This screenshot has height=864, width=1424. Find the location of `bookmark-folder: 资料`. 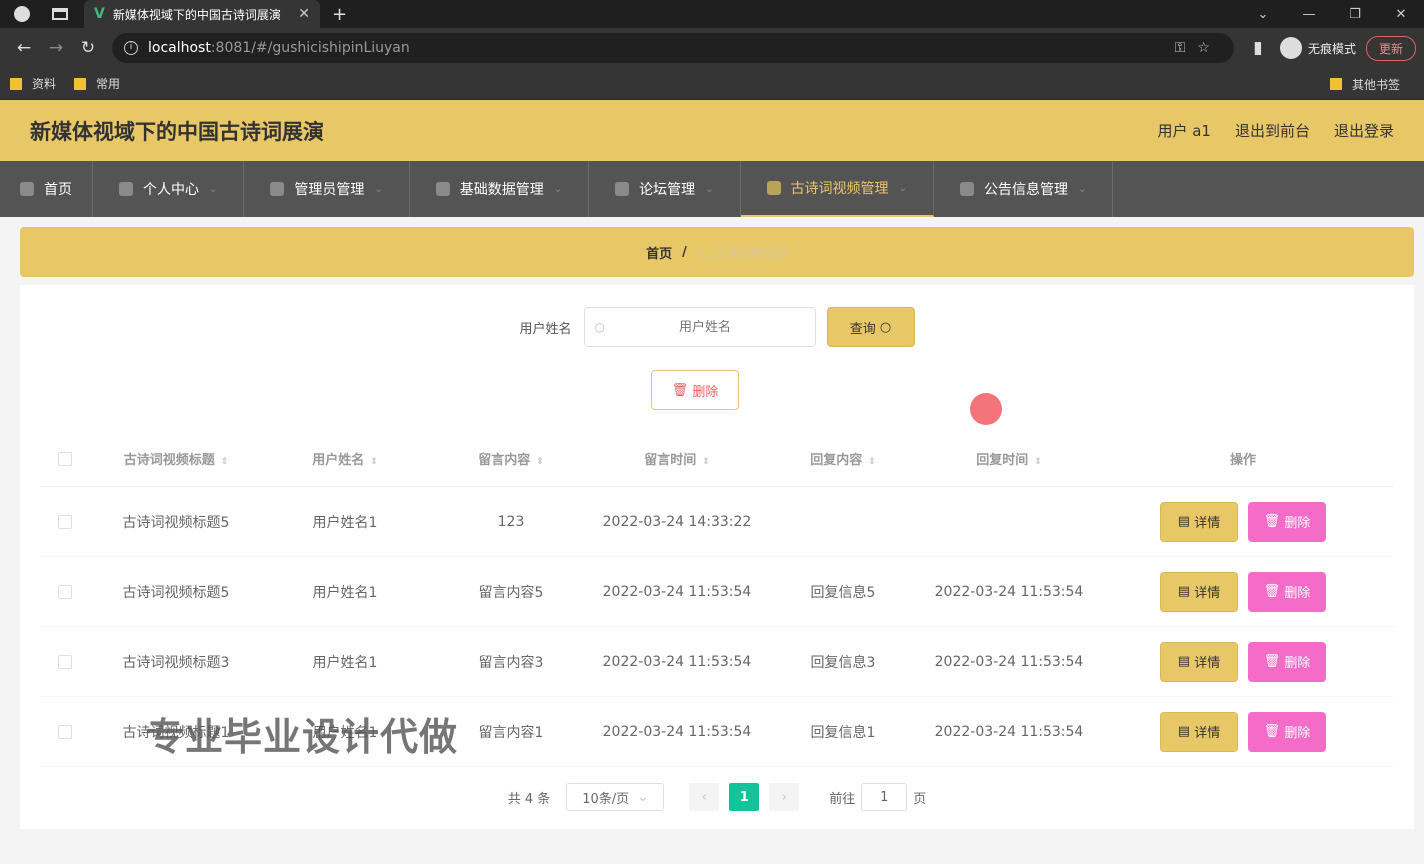

bookmark-folder: 资料 is located at coordinates (33, 83).